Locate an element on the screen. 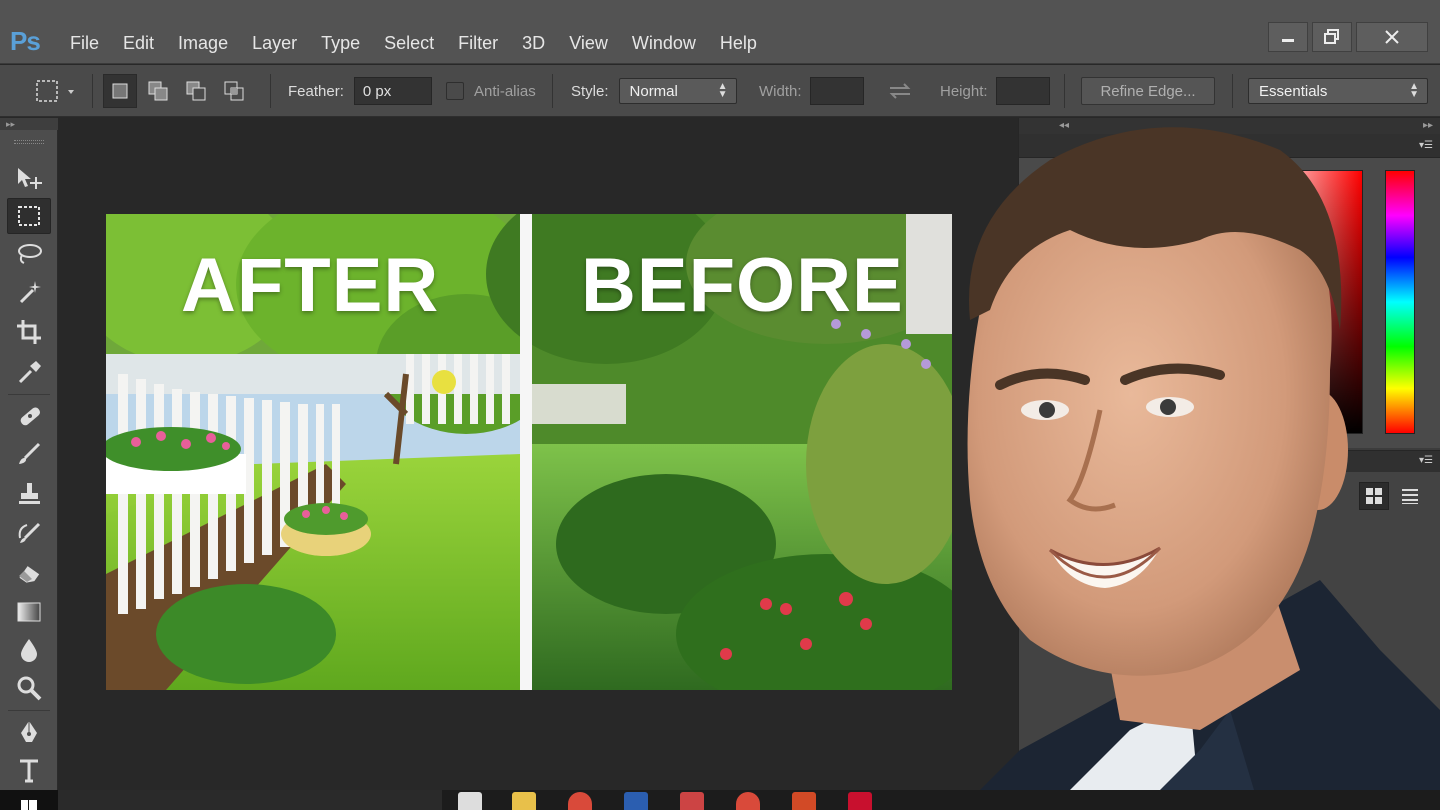 The width and height of the screenshot is (1440, 810). anti-alias-control: Anti-alias is located at coordinates (491, 91).